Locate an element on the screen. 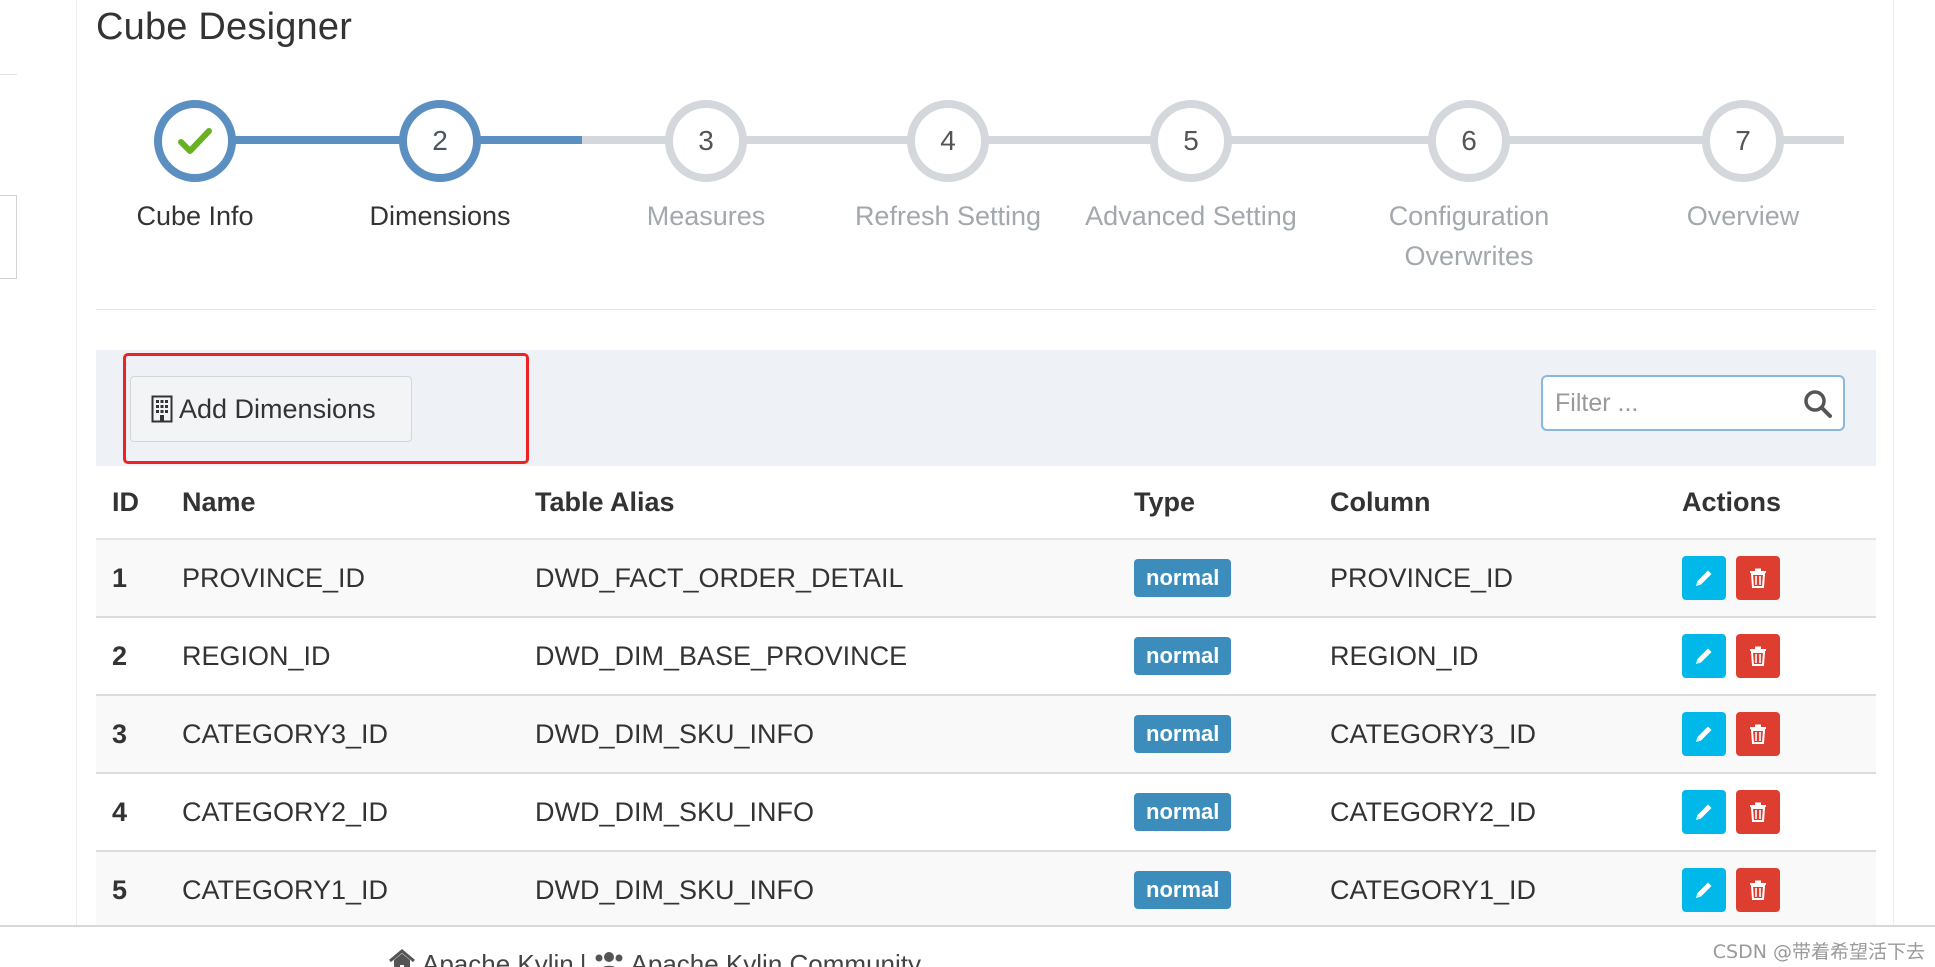 This screenshot has height=967, width=1935. cell-column: PROVINCE_ID is located at coordinates (1422, 577).